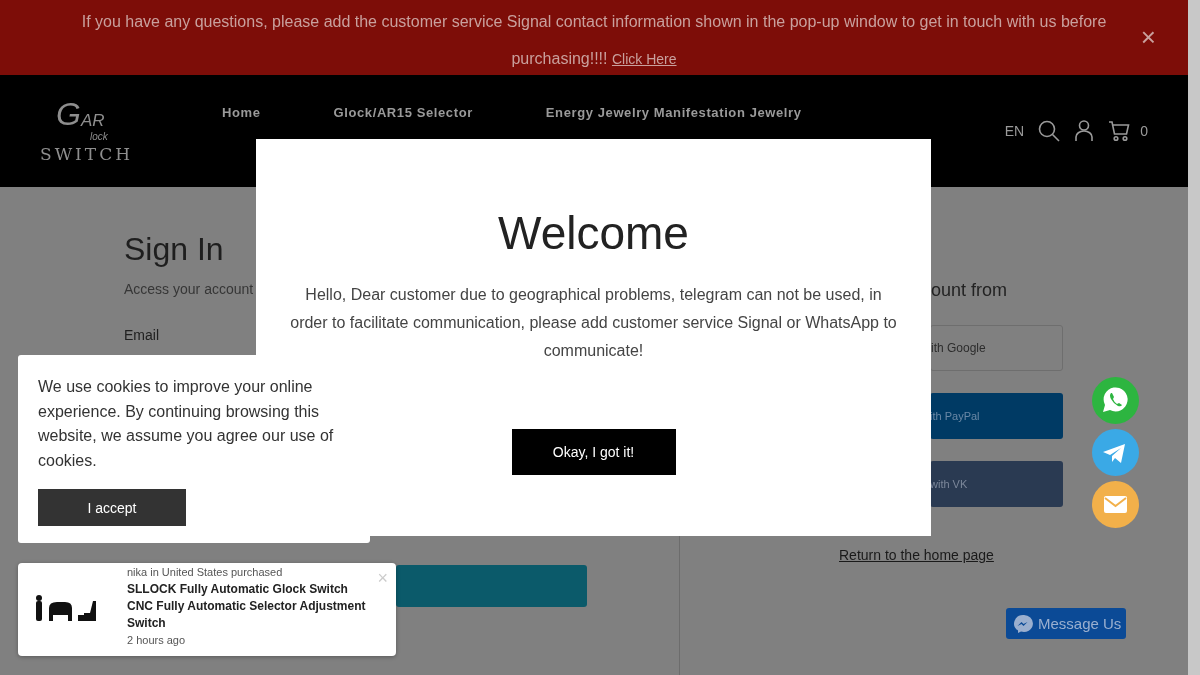 This screenshot has height=675, width=1200. What do you see at coordinates (1194, 337) in the screenshot?
I see `scrollbar` at bounding box center [1194, 337].